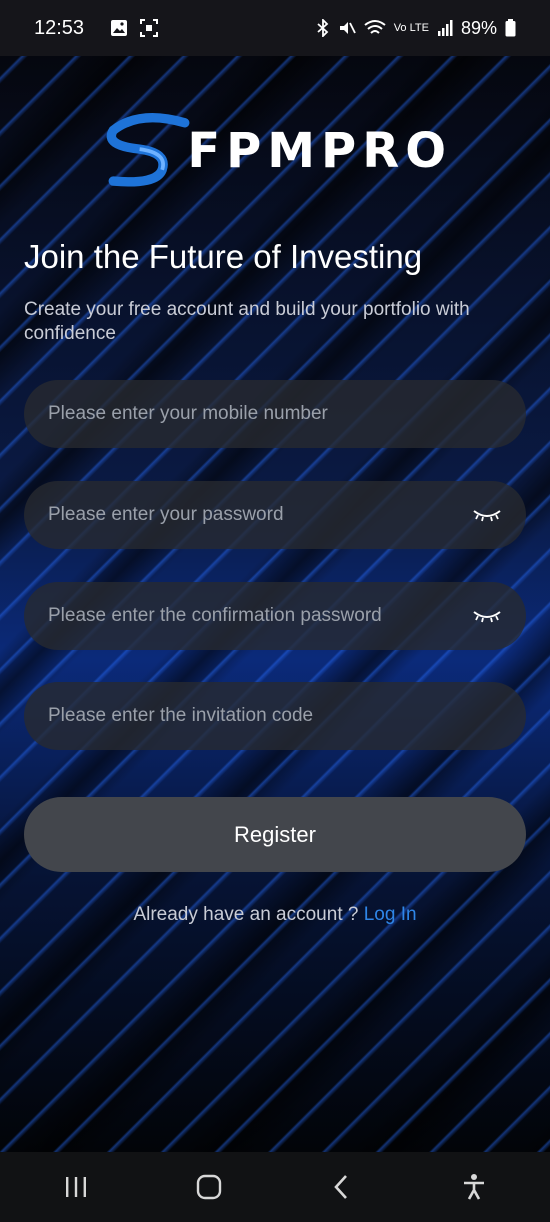  What do you see at coordinates (215, 615) in the screenshot?
I see `confirm-password-placeholder: Please enter the confirmation password` at bounding box center [215, 615].